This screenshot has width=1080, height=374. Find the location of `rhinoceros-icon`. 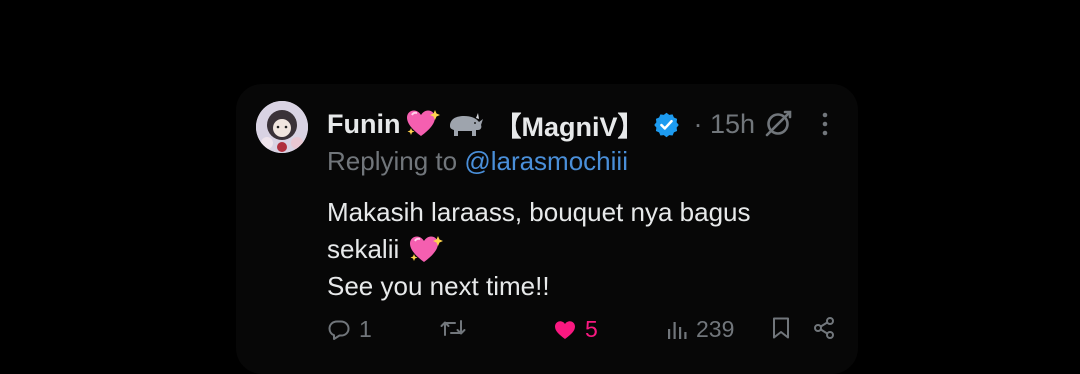

rhinoceros-icon is located at coordinates (465, 124).